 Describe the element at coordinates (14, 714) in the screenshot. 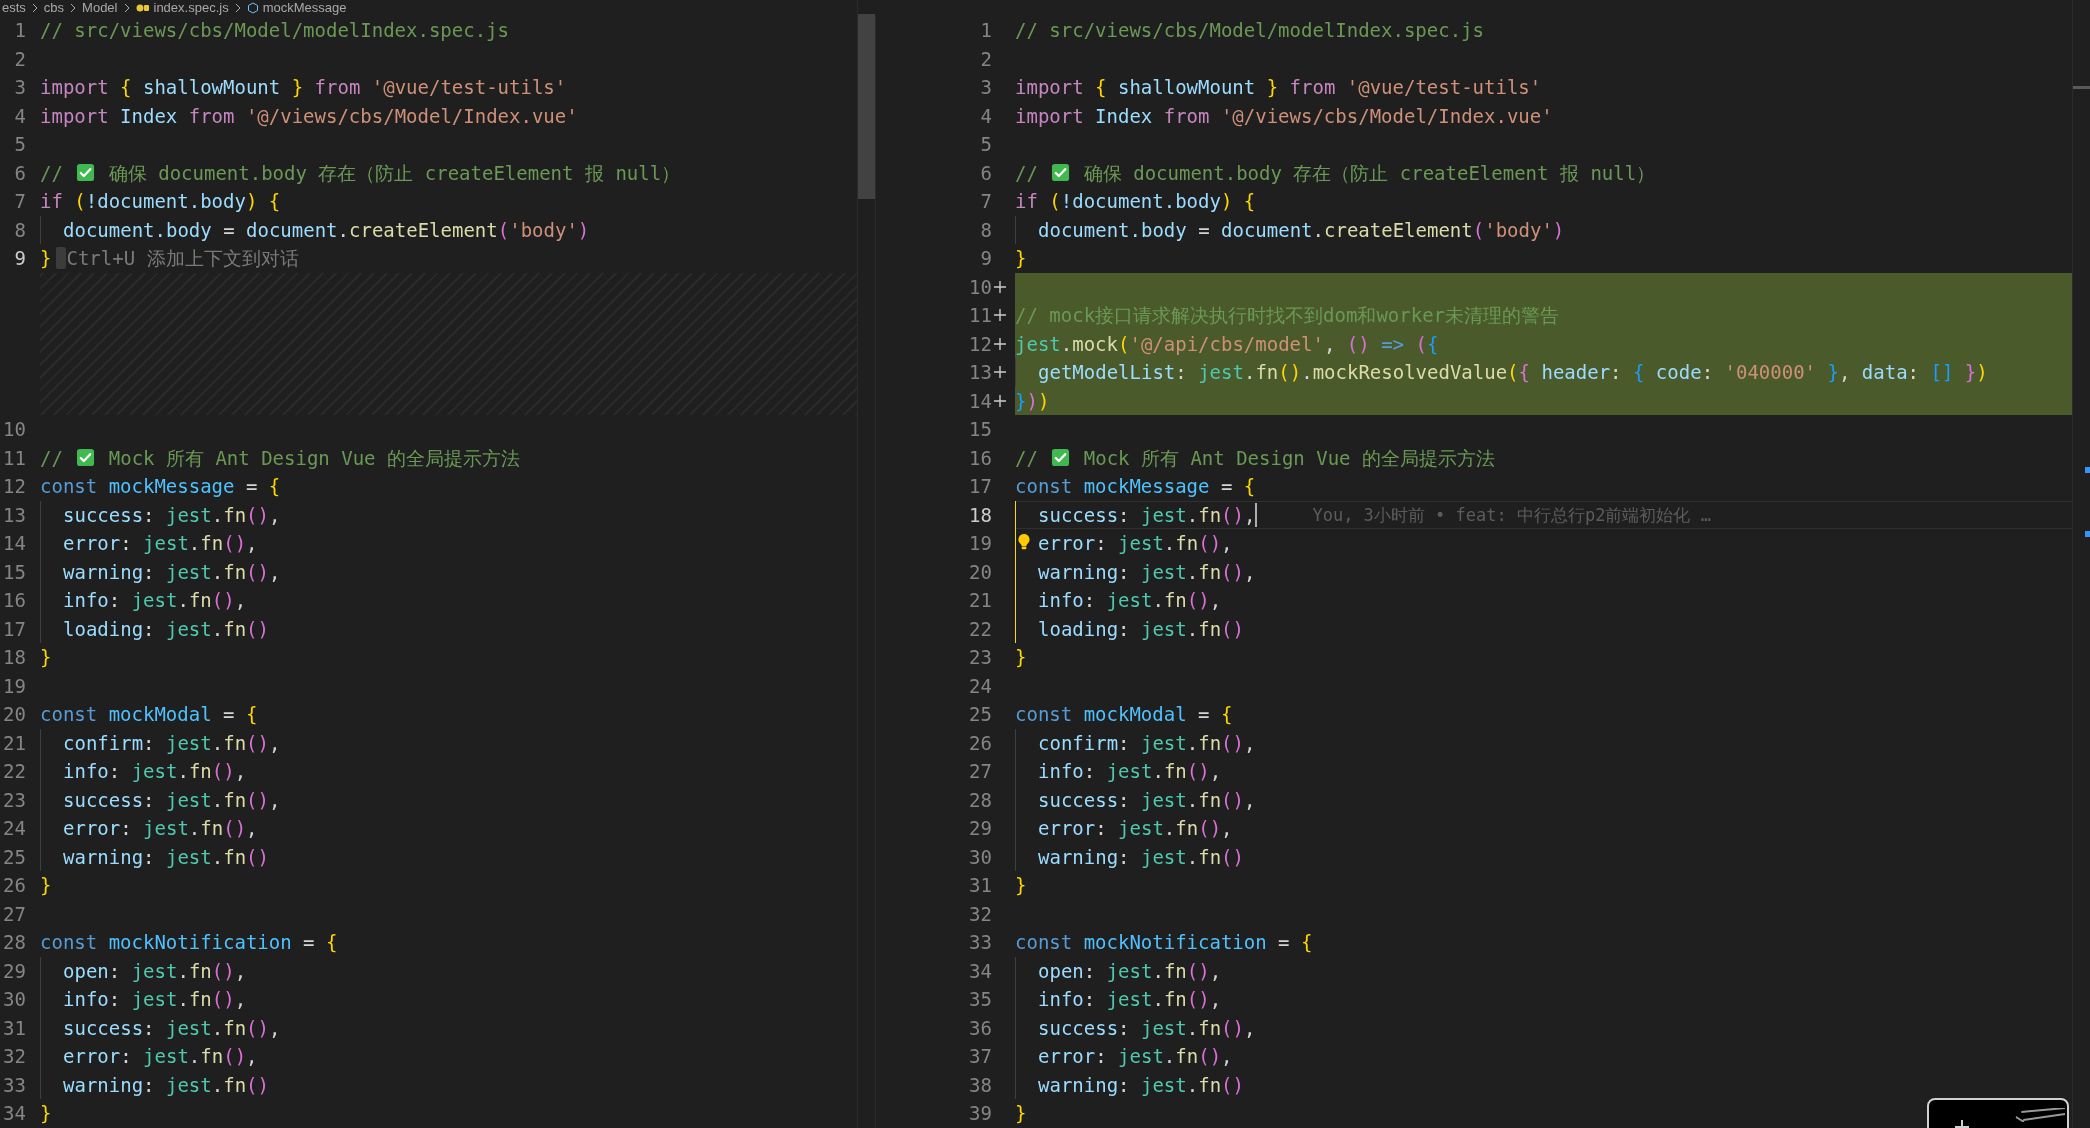

I see `line-number: 20` at that location.